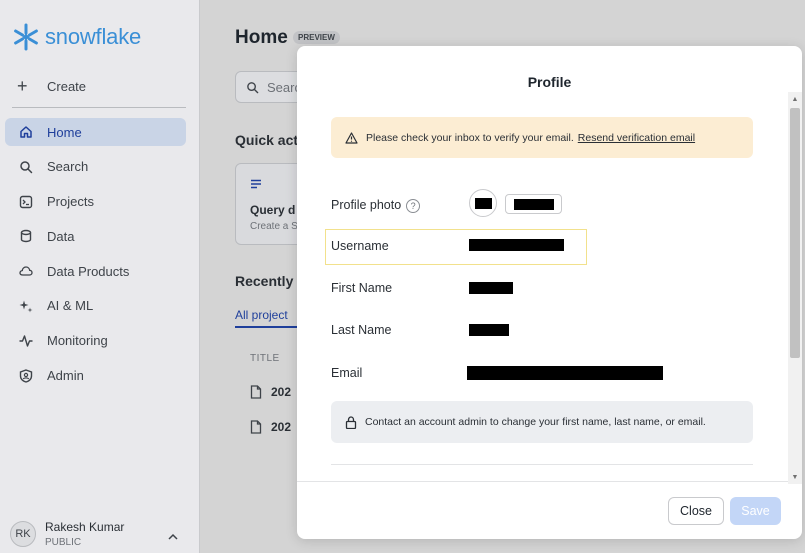 The image size is (805, 553). Describe the element at coordinates (95, 202) in the screenshot. I see `sidebar-item-projects: Projects` at that location.